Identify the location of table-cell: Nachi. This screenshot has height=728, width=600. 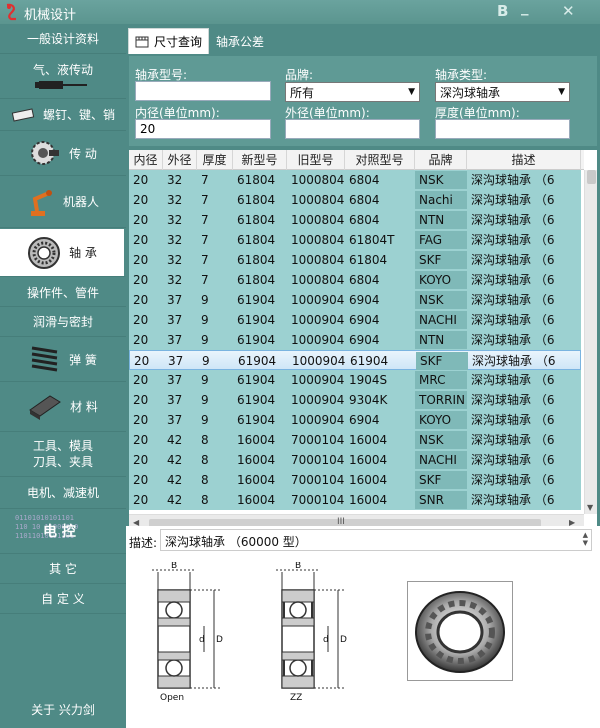
(441, 200).